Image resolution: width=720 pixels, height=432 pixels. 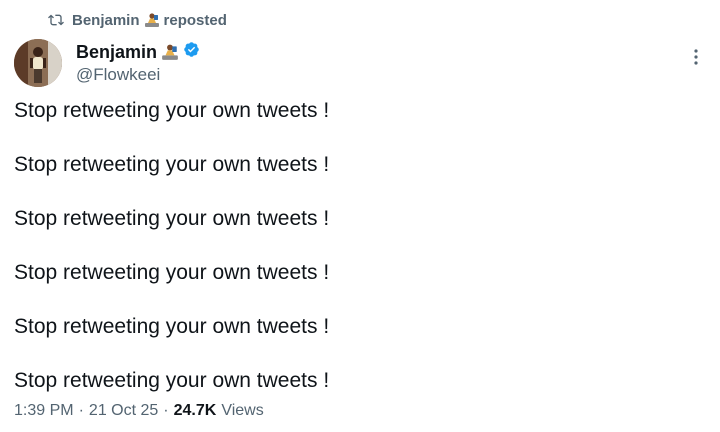 I want to click on repost-banner: Benjamin reposted, so click(x=137, y=20).